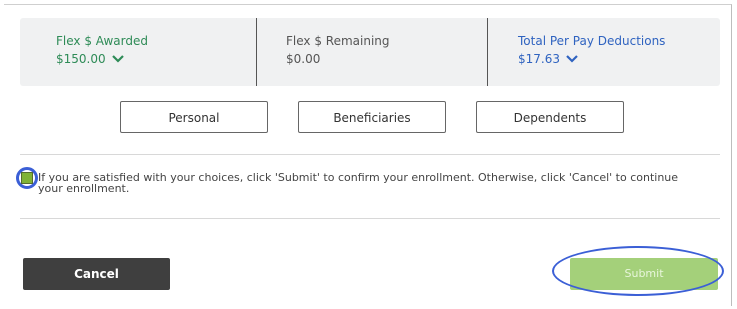  Describe the element at coordinates (96, 274) in the screenshot. I see `cancel-button: Cancel` at that location.